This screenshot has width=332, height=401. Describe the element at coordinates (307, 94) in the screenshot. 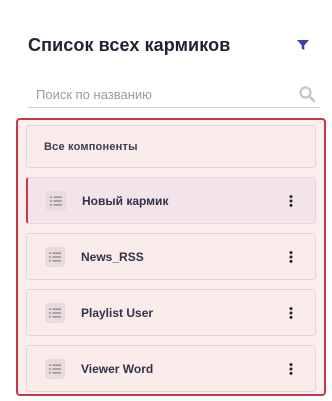

I see `search-icon` at that location.